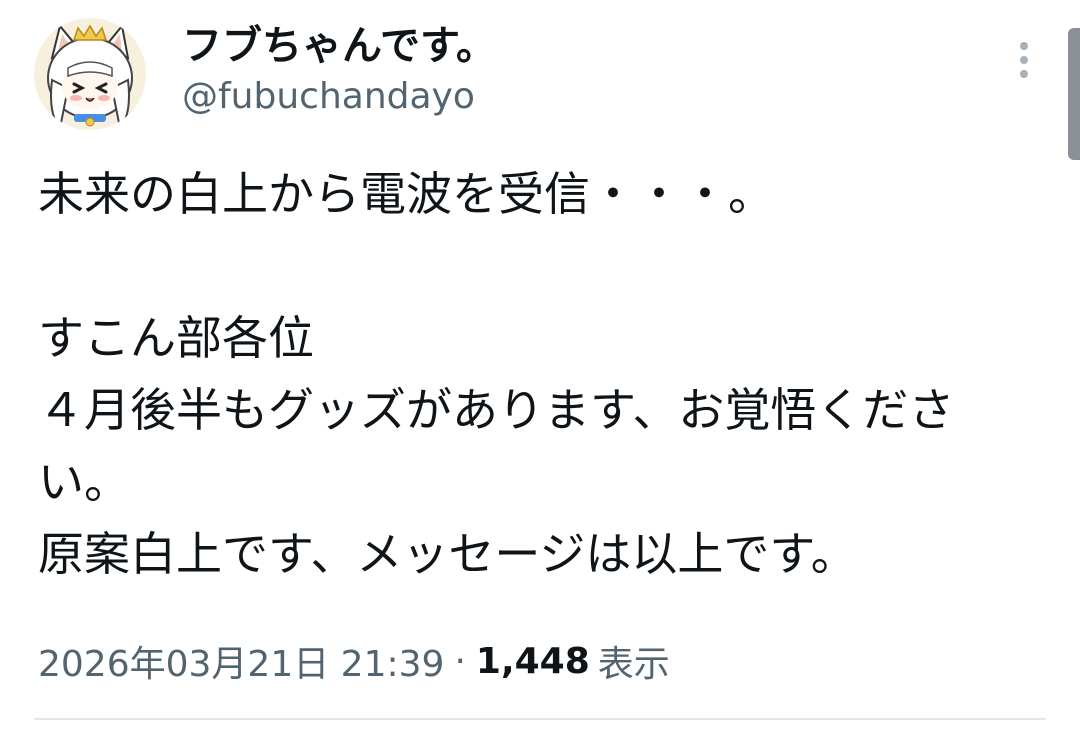 The height and width of the screenshot is (733, 1080). Describe the element at coordinates (540, 719) in the screenshot. I see `divider` at that location.